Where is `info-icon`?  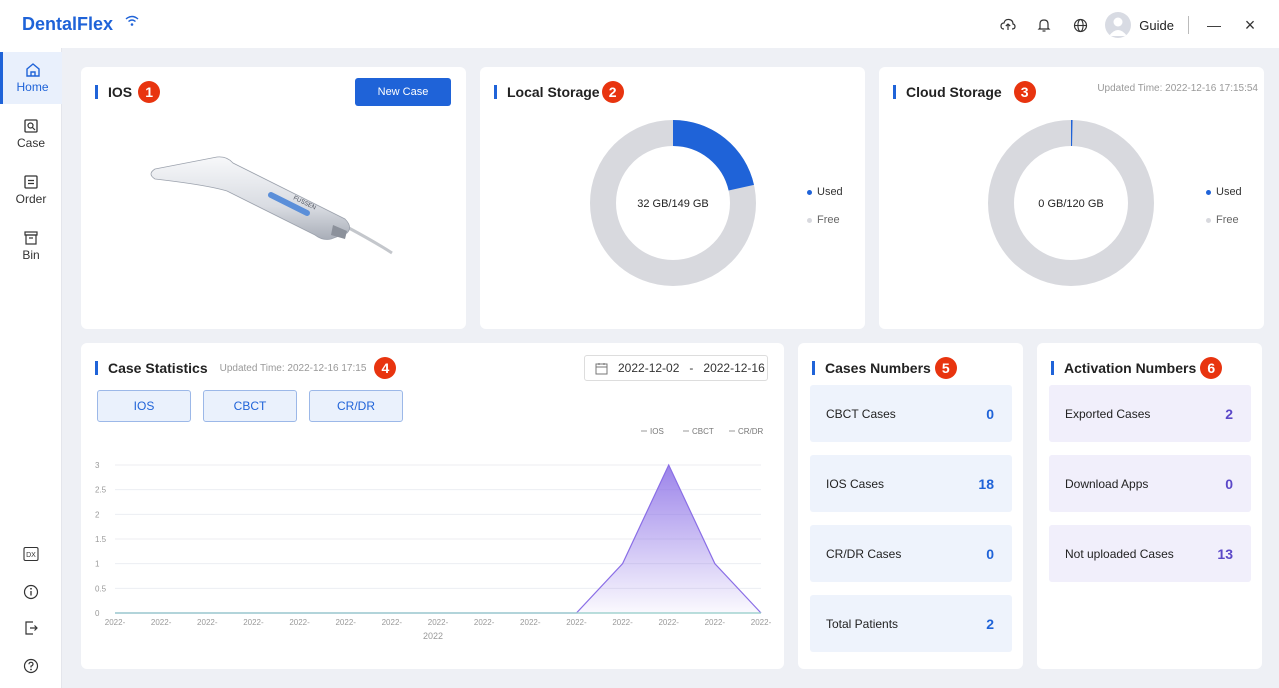
info-icon is located at coordinates (31, 592).